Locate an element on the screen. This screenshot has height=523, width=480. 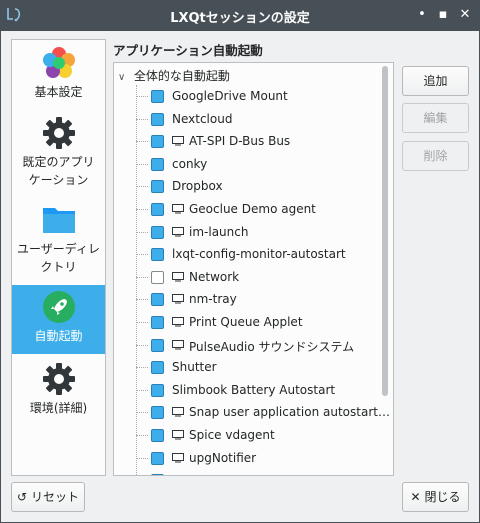
gear-icon is located at coordinates (58, 379).